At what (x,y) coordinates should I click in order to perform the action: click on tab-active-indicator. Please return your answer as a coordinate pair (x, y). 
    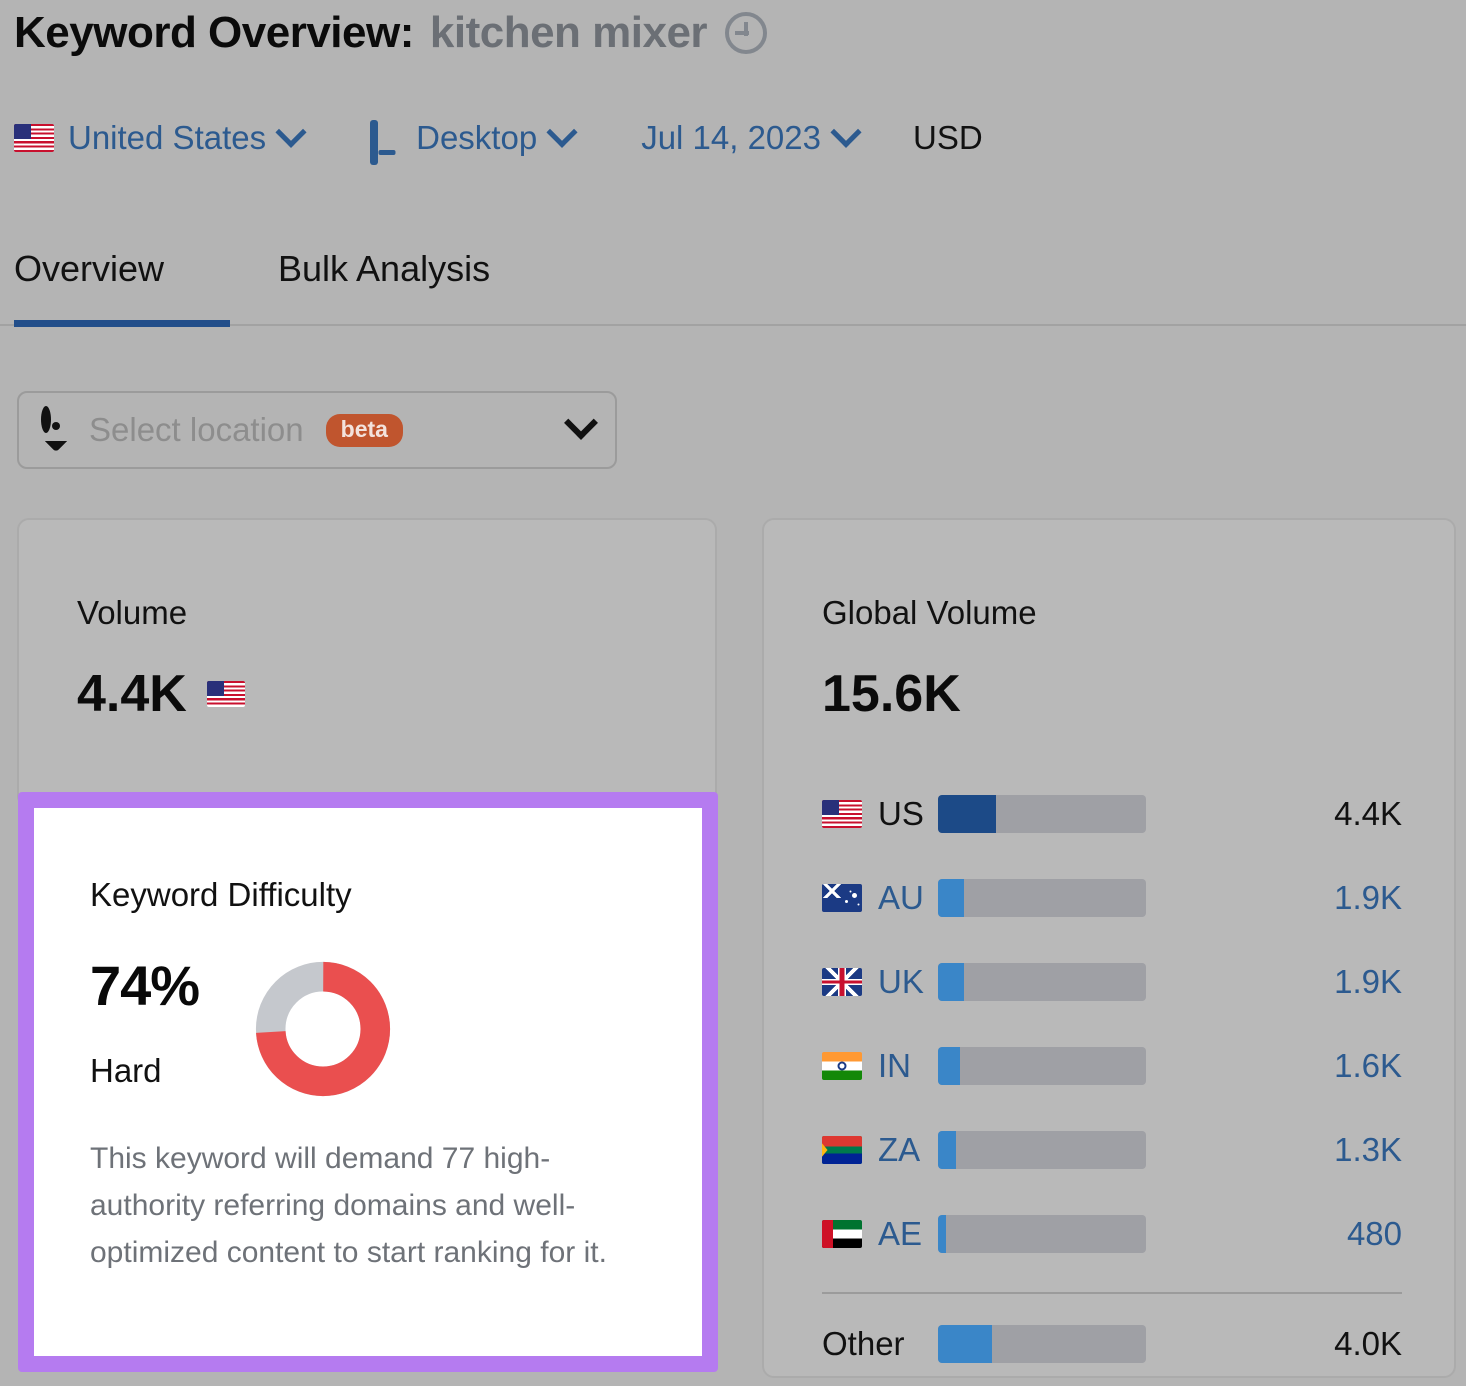
    Looking at the image, I should click on (122, 323).